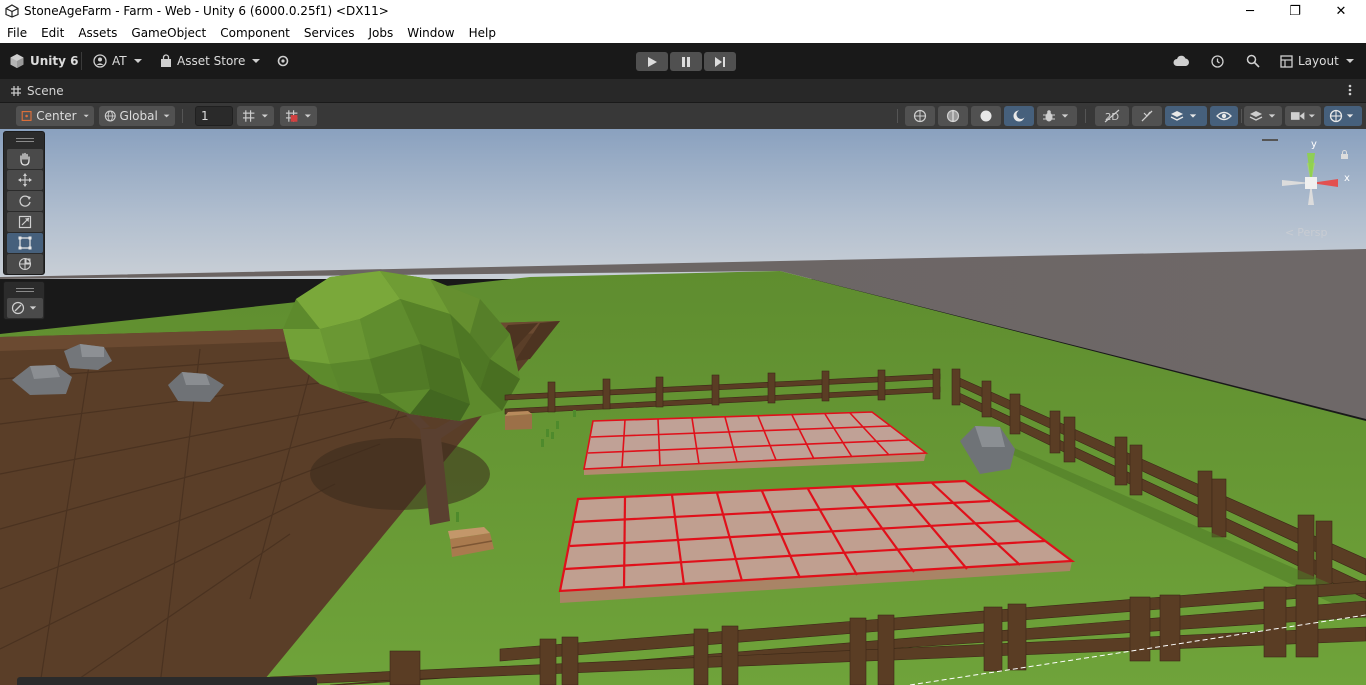 This screenshot has width=1366, height=685. I want to click on menu-file: File, so click(17, 33).